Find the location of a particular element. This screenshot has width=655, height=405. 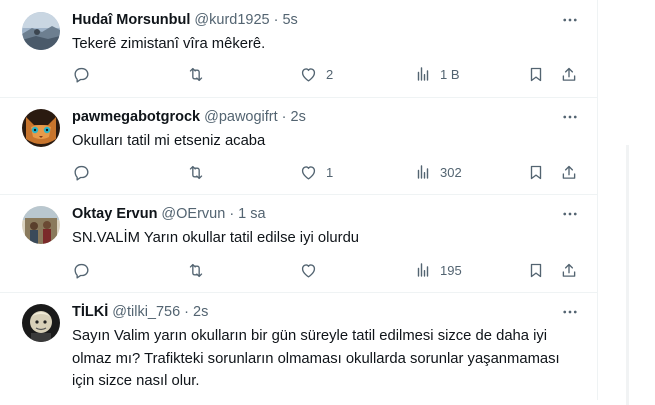

like-count: 1 is located at coordinates (330, 172).